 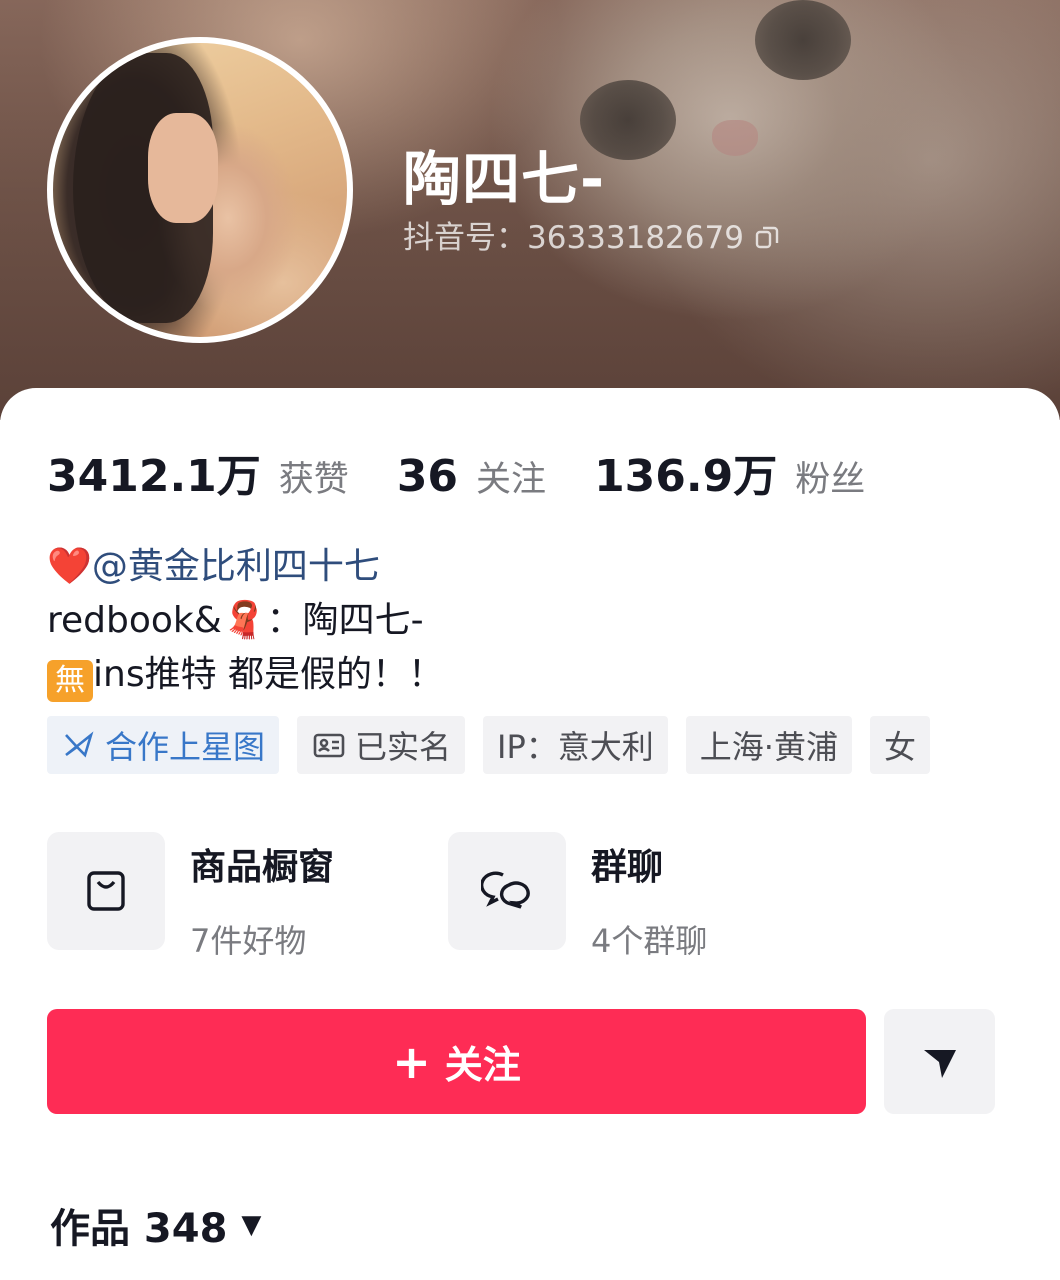 I want to click on shop-window-title: 商品橱窗, so click(x=262, y=867).